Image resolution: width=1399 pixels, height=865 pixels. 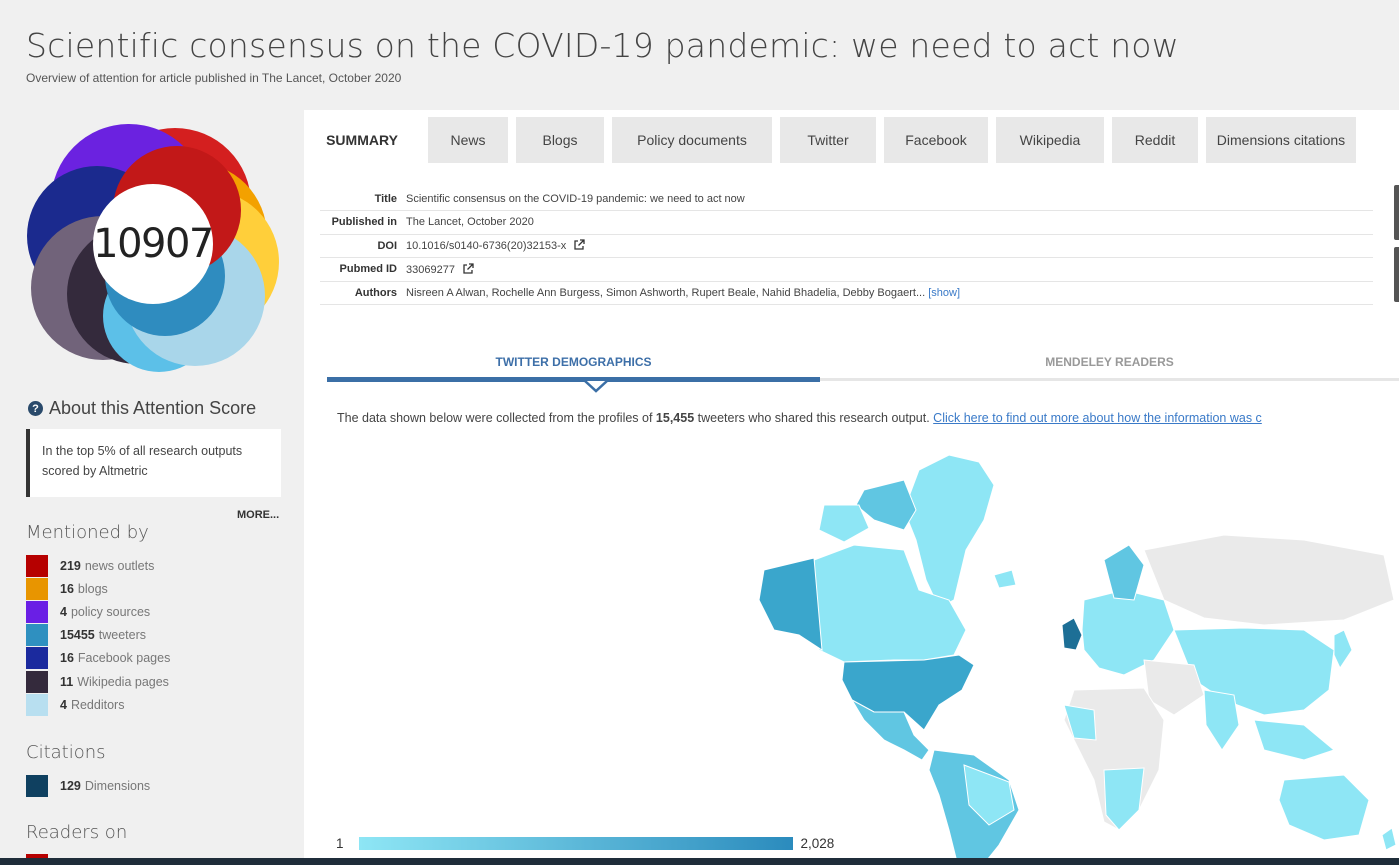 I want to click on mention-label: Facebook pages, so click(x=124, y=658).